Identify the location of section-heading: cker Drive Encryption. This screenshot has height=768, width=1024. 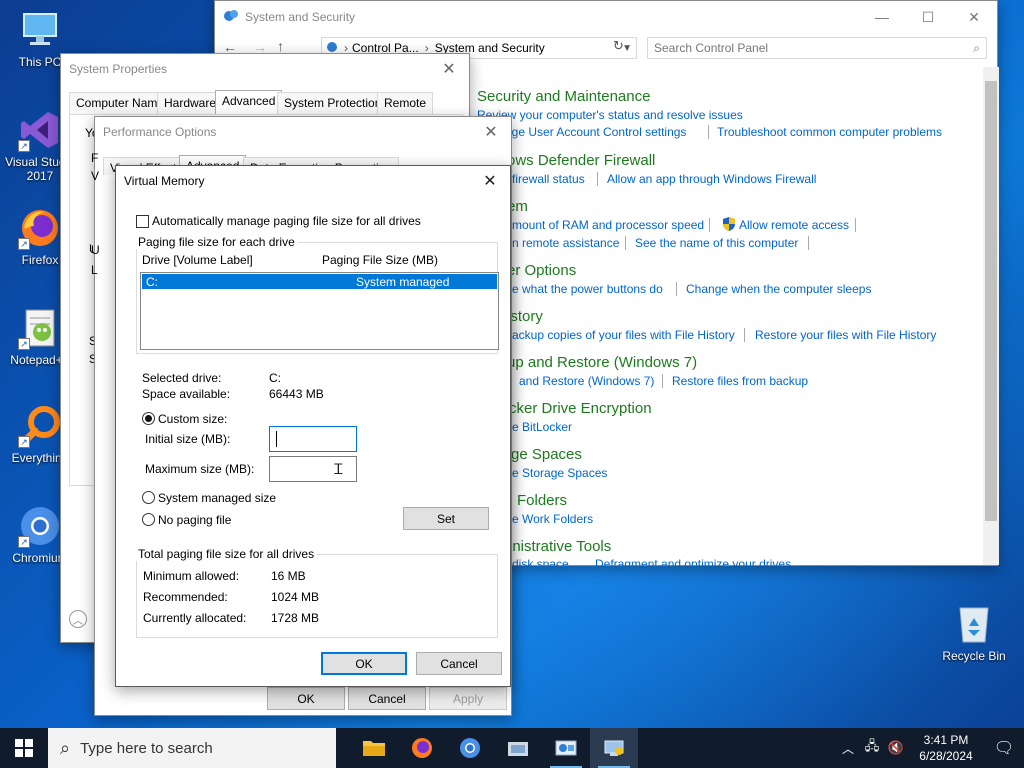
(580, 408).